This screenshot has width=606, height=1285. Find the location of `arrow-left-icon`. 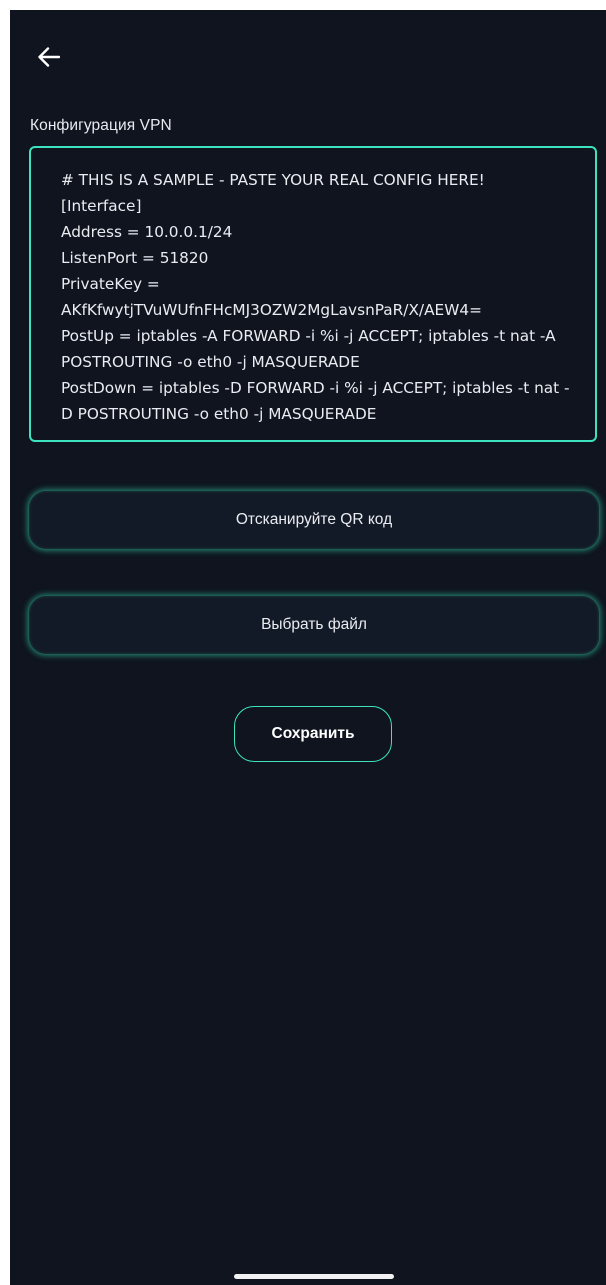

arrow-left-icon is located at coordinates (49, 57).